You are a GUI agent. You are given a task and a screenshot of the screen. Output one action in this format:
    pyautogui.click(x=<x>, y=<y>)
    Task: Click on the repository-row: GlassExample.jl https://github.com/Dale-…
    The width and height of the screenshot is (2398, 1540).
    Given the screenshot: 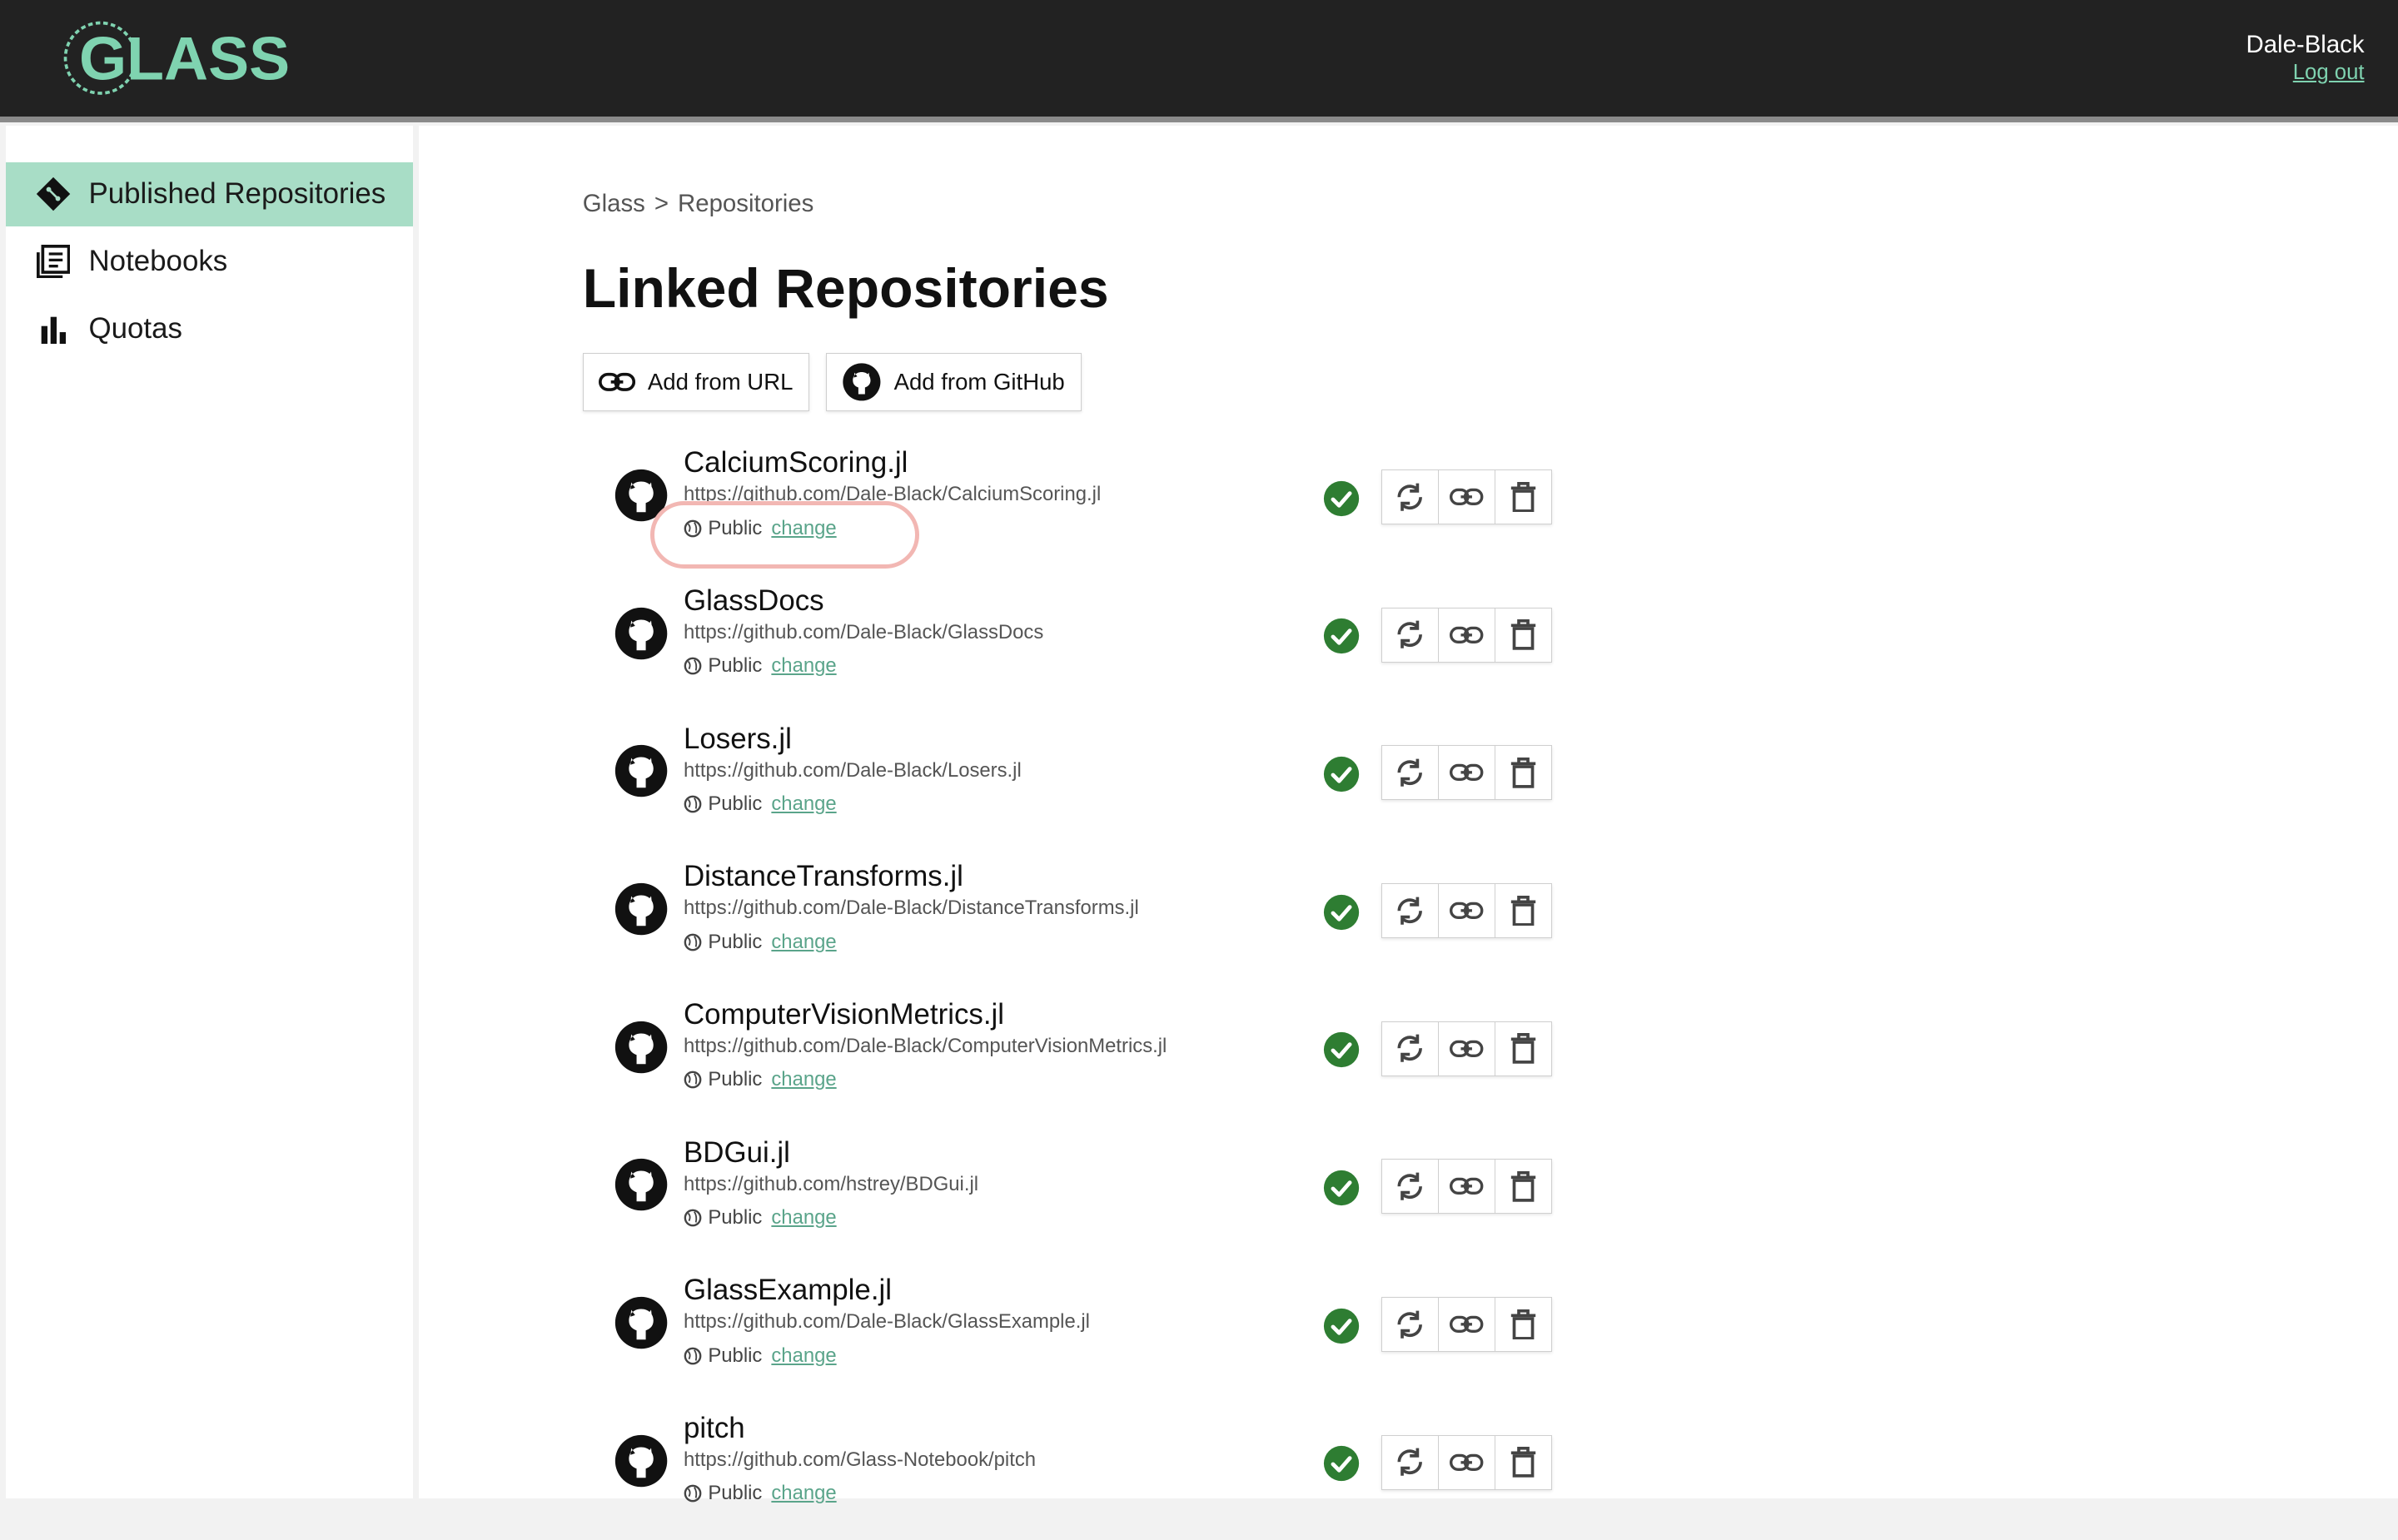 What is the action you would take?
    pyautogui.click(x=1072, y=1336)
    